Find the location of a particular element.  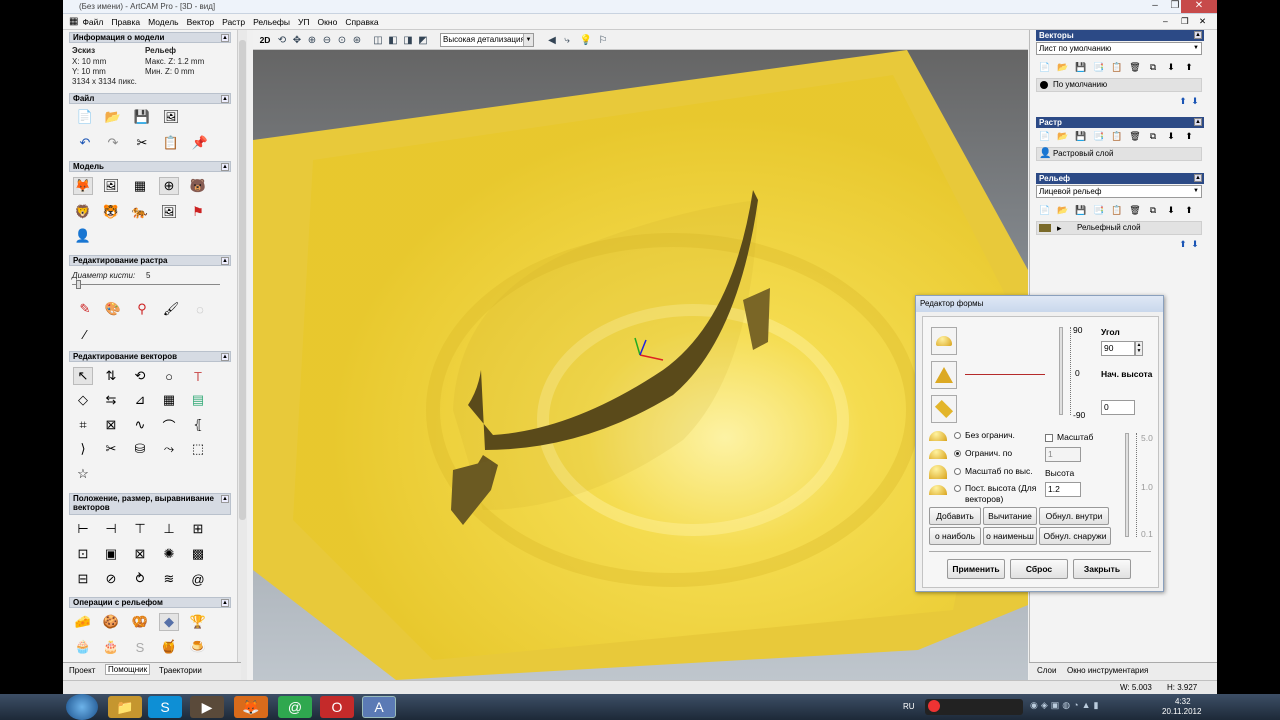

nesting-icon: ▩ is located at coordinates (198, 554).